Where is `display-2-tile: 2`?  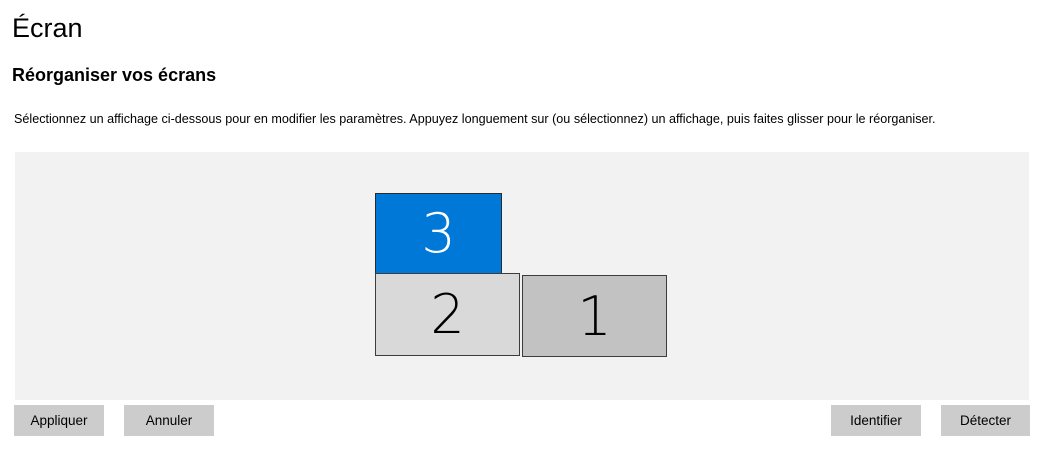
display-2-tile: 2 is located at coordinates (447, 314).